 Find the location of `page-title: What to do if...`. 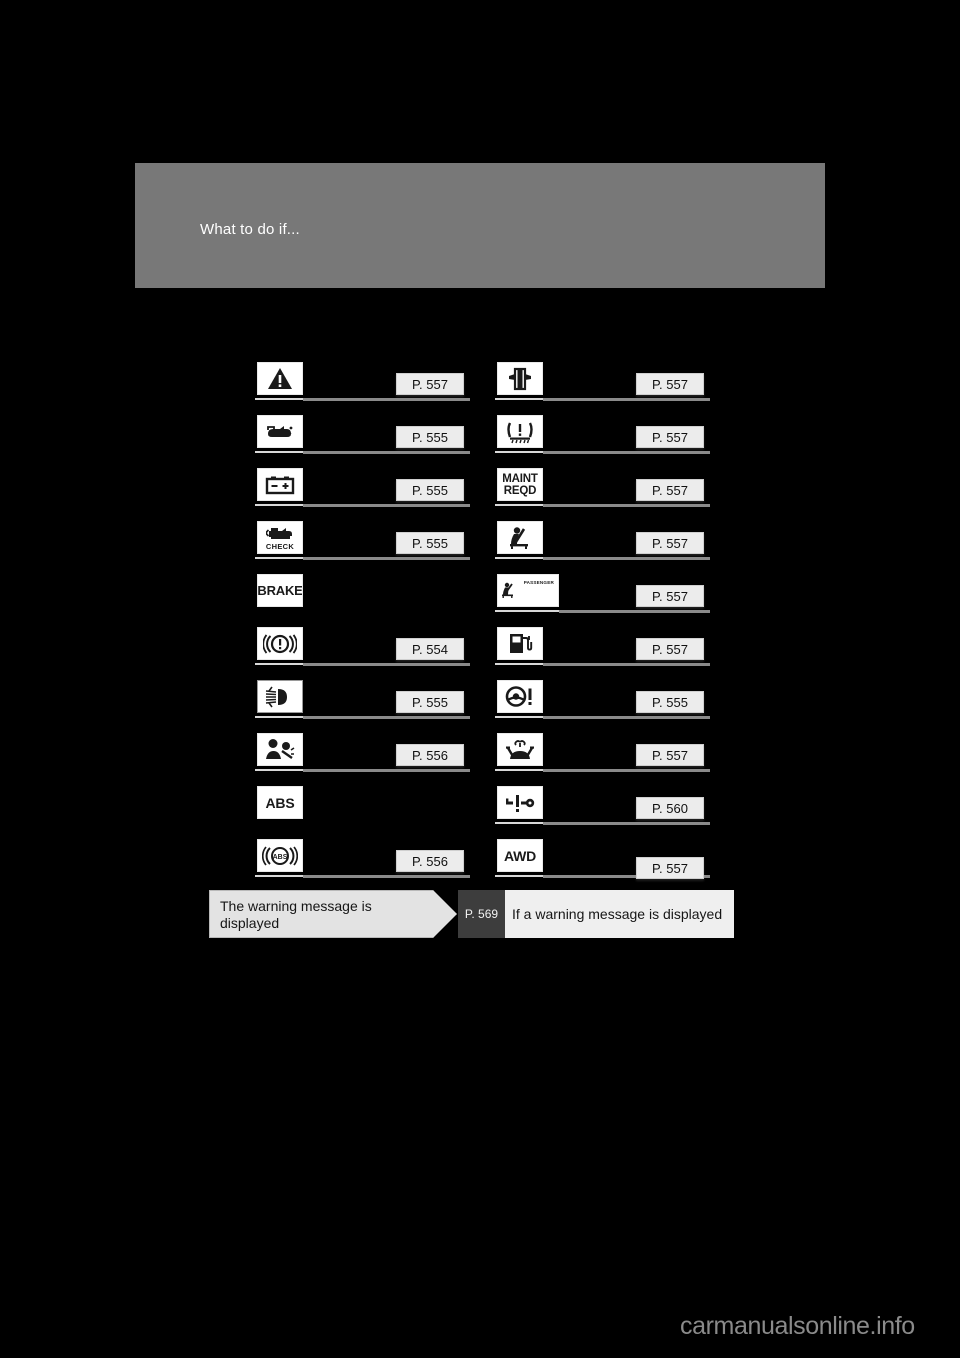

page-title: What to do if... is located at coordinates (250, 229).